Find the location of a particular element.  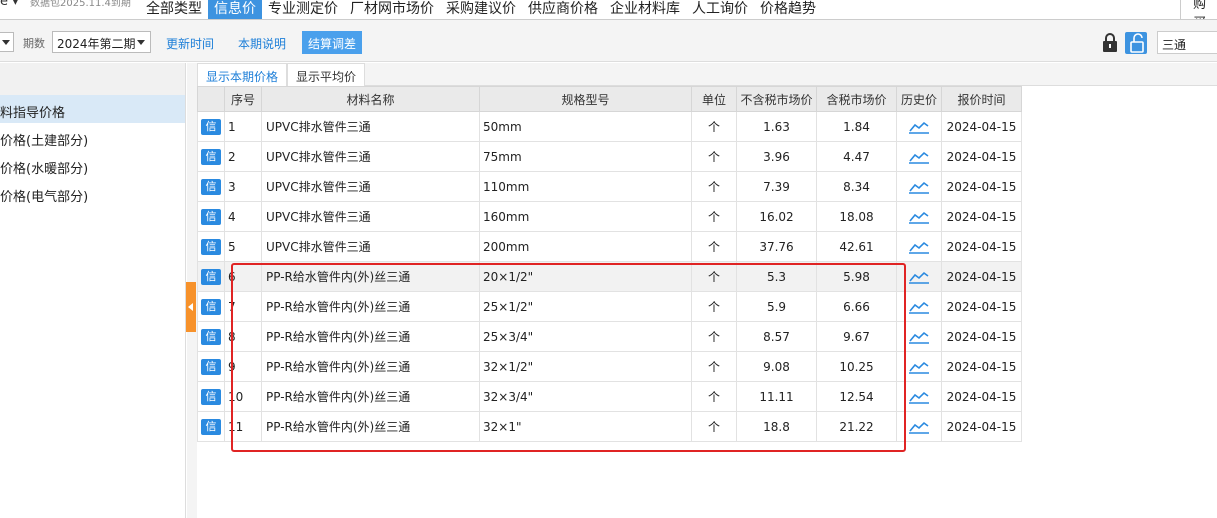

column-header: 序号 is located at coordinates (243, 99).